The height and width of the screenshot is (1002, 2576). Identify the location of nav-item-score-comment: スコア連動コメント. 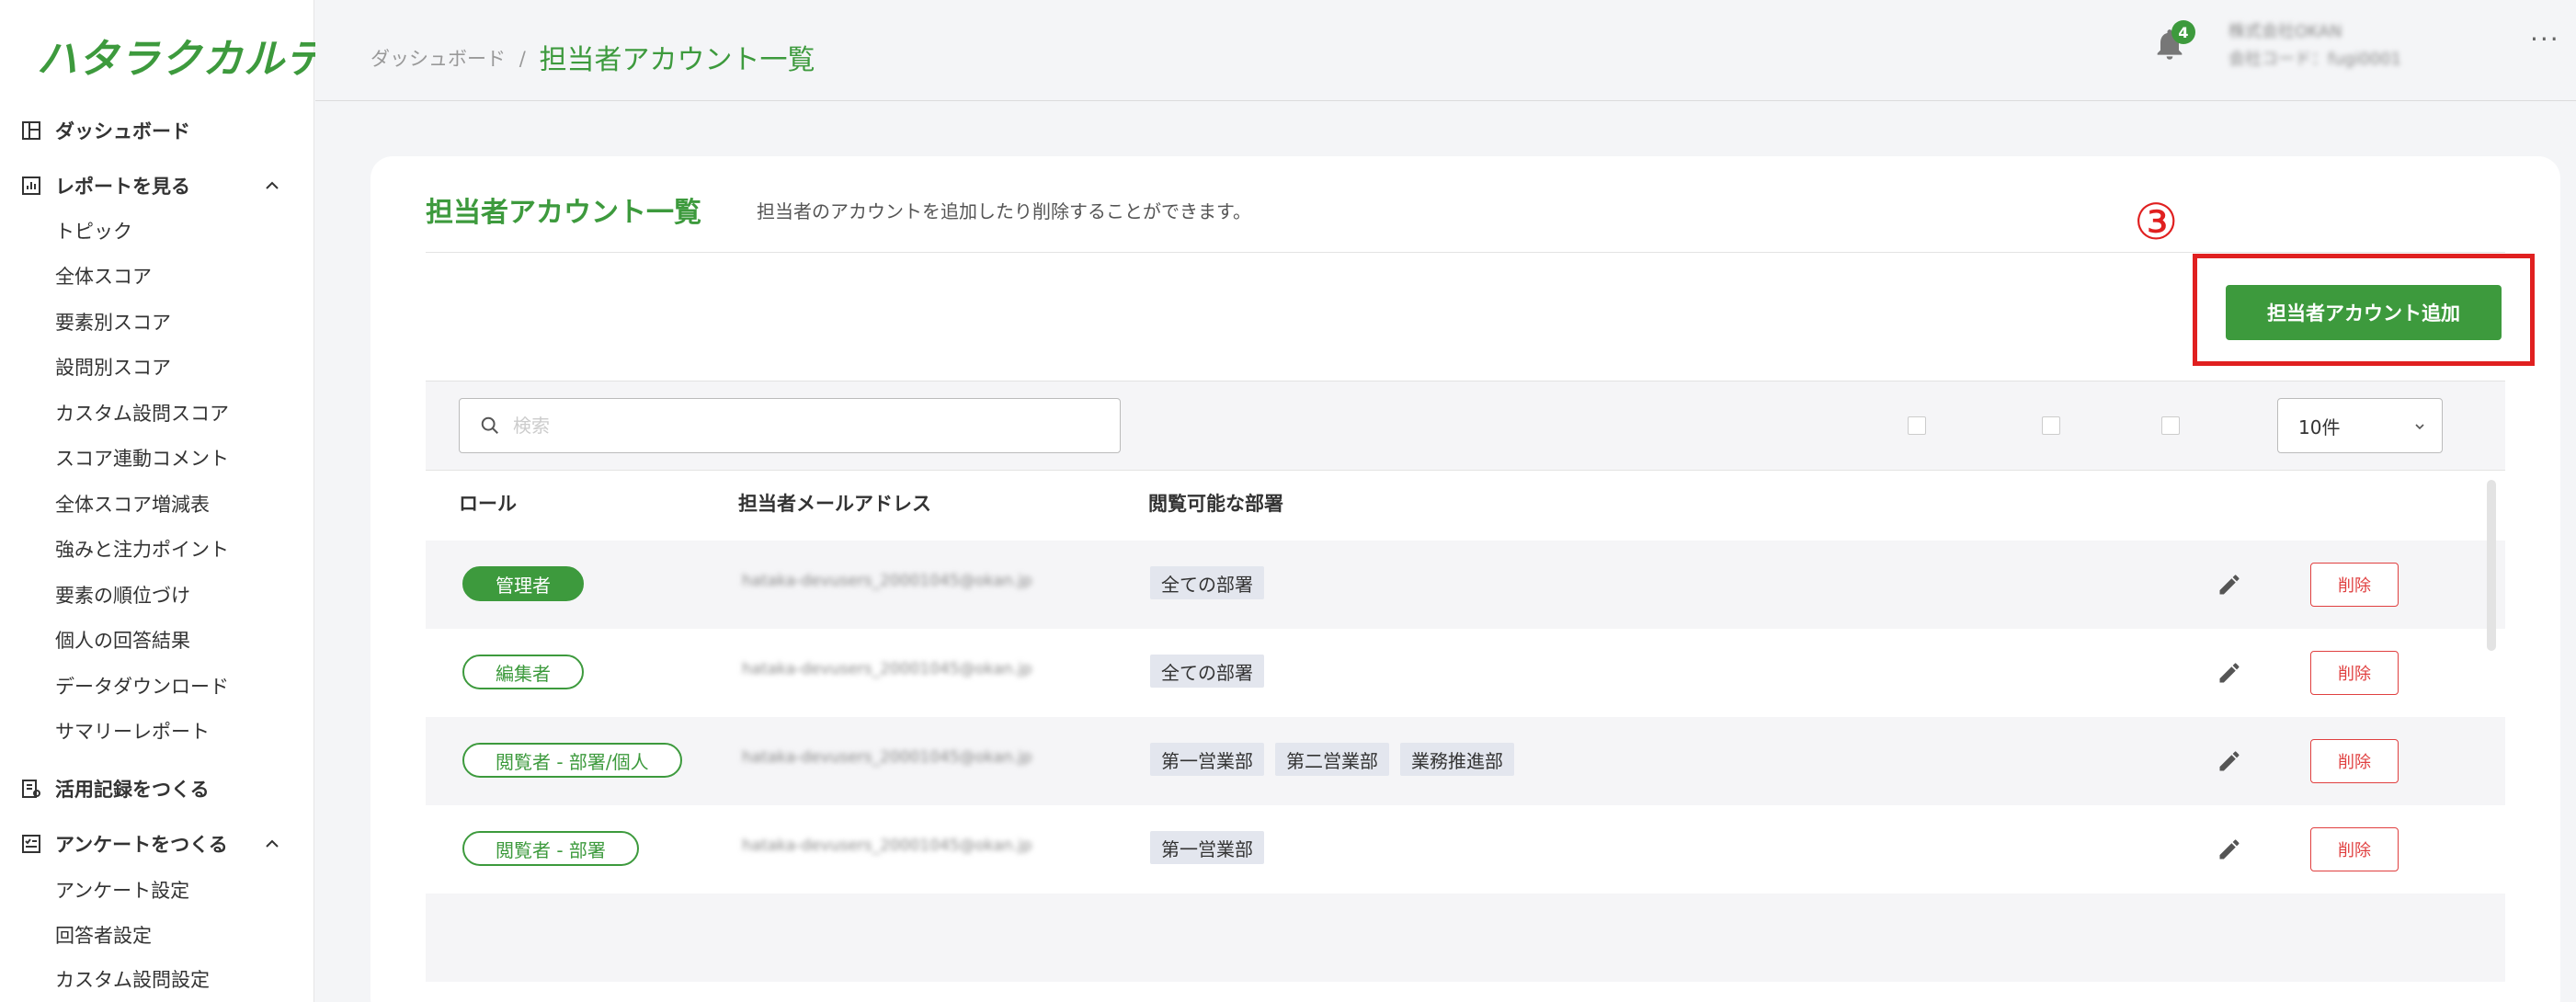
(142, 458).